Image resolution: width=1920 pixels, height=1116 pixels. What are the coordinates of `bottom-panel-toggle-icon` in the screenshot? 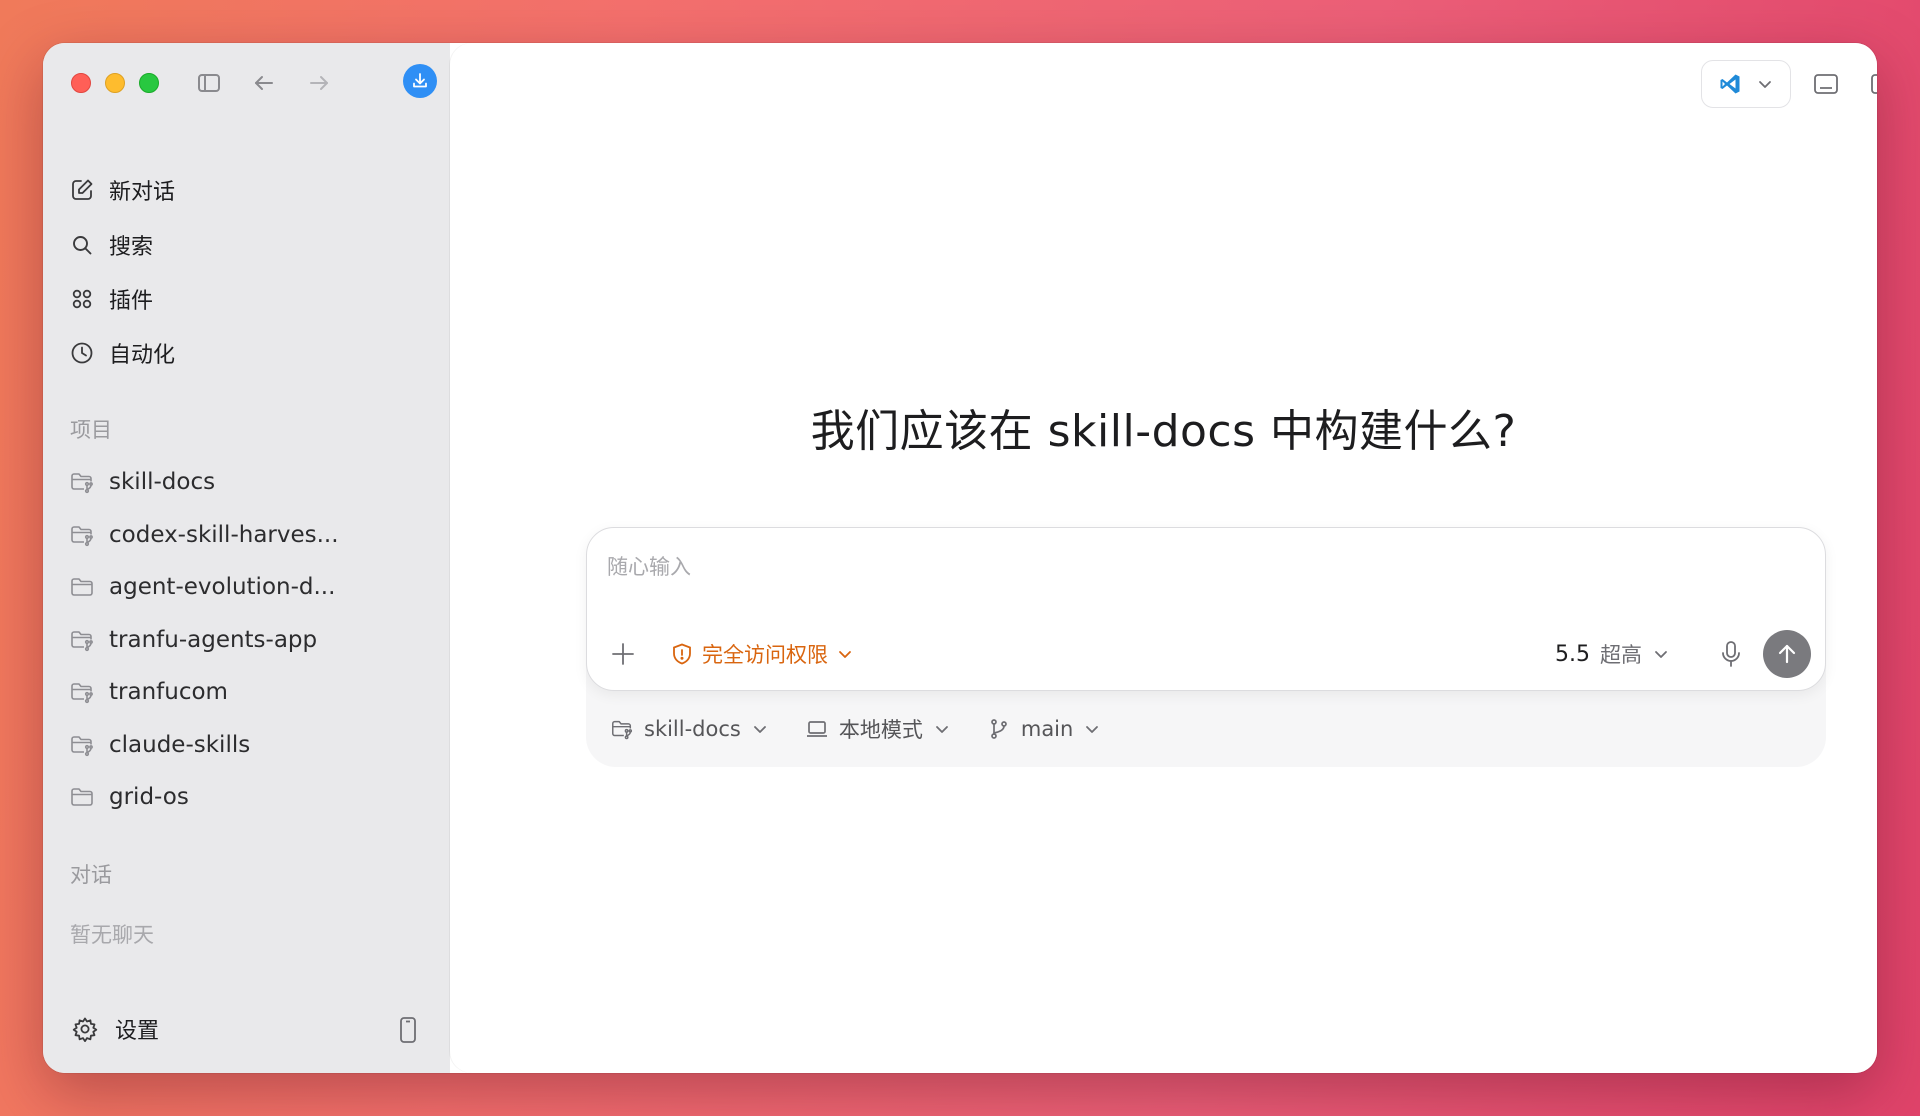 It's located at (1826, 84).